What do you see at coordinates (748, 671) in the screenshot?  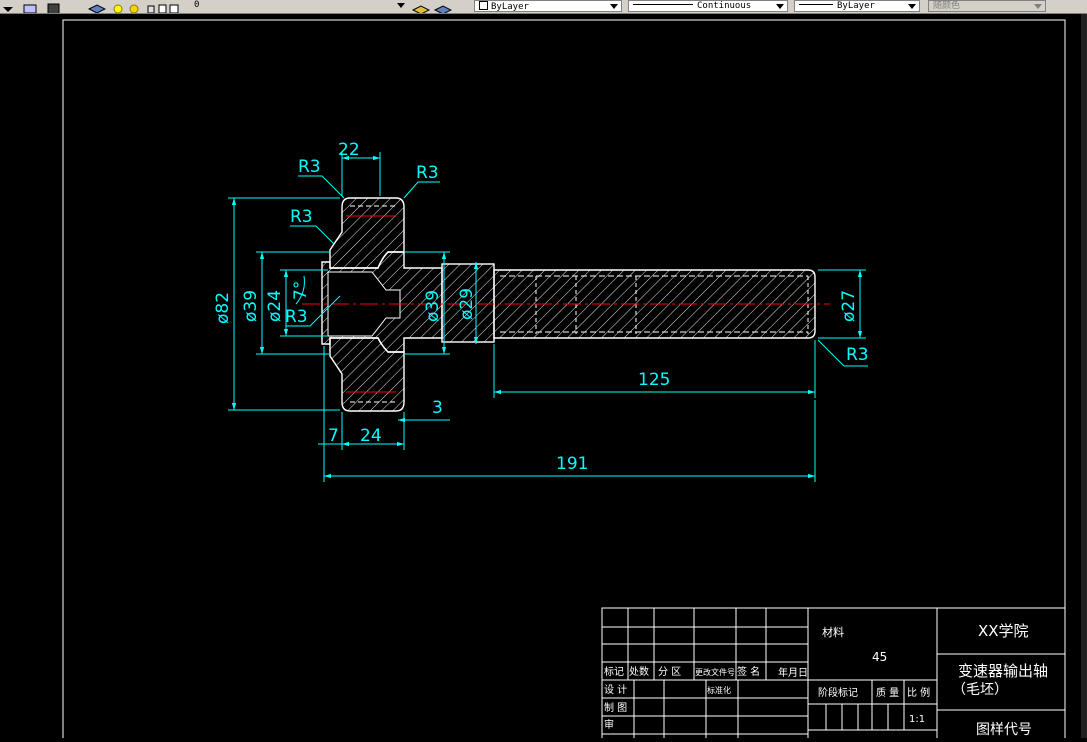 I see `rev-sign: 签 名` at bounding box center [748, 671].